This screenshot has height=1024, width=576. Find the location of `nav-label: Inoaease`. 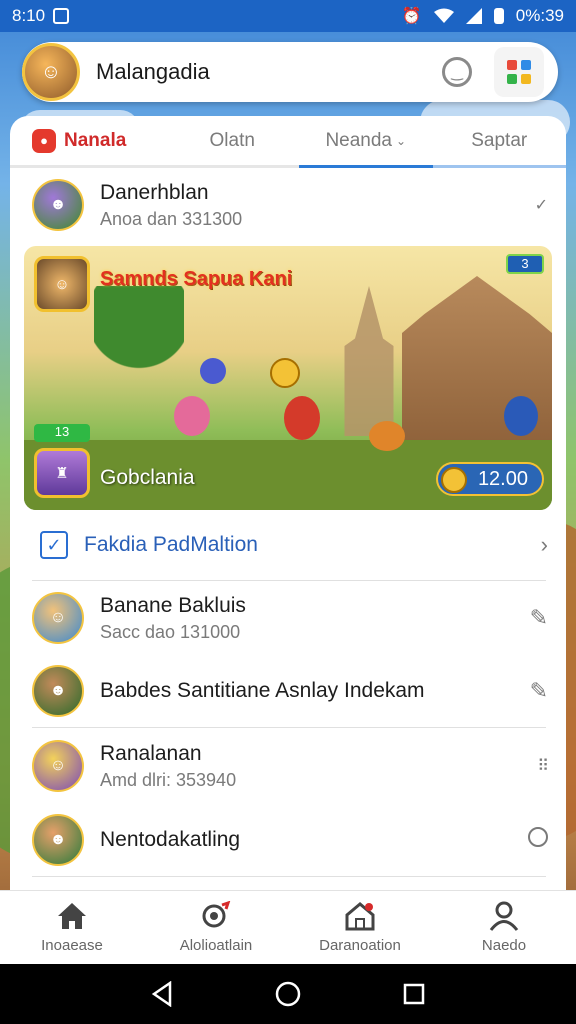

nav-label: Inoaease is located at coordinates (72, 945).